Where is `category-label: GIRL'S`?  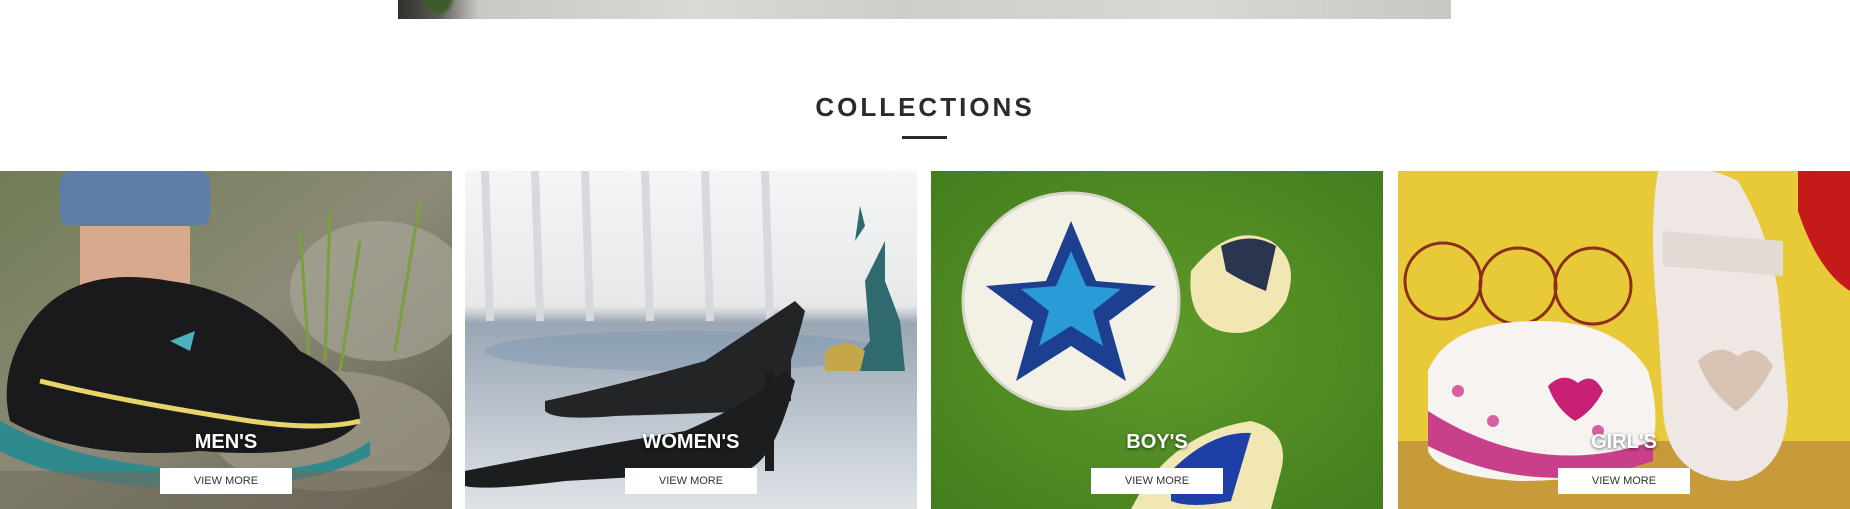 category-label: GIRL'S is located at coordinates (1624, 442).